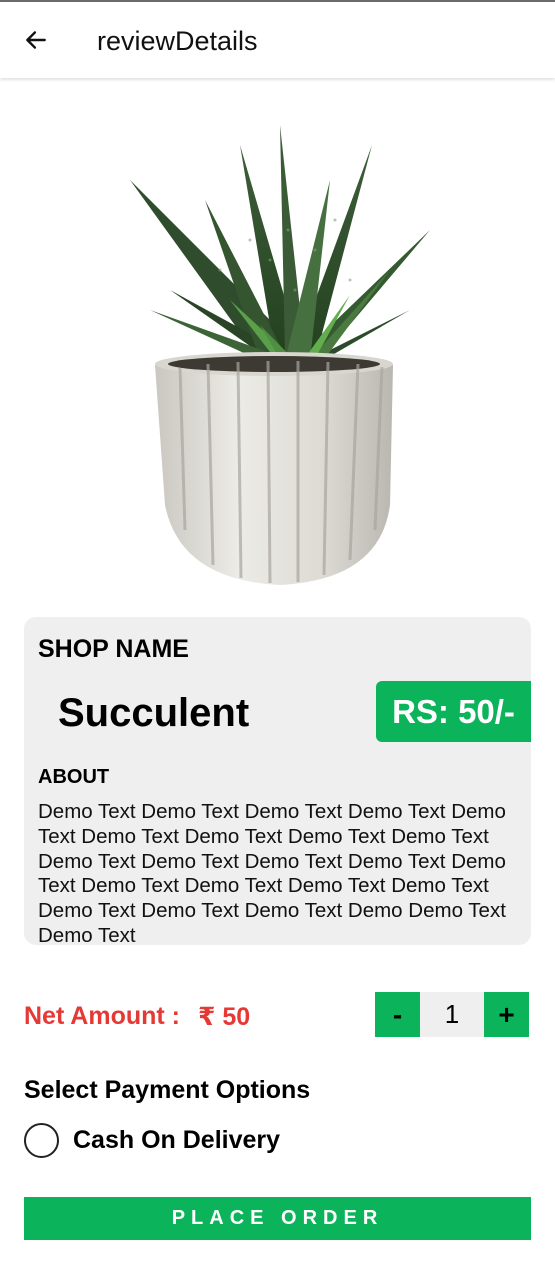 This screenshot has height=1280, width=555. Describe the element at coordinates (453, 711) in the screenshot. I see `price-badge: RS: 50/-` at that location.